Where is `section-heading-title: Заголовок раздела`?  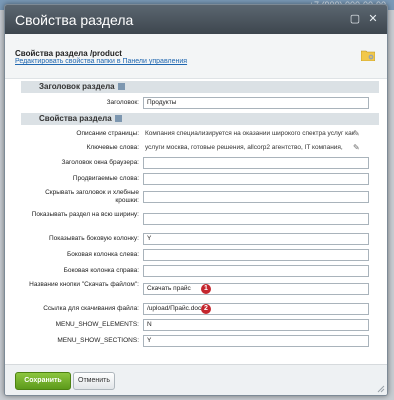
section-heading-title: Заголовок раздела is located at coordinates (200, 87).